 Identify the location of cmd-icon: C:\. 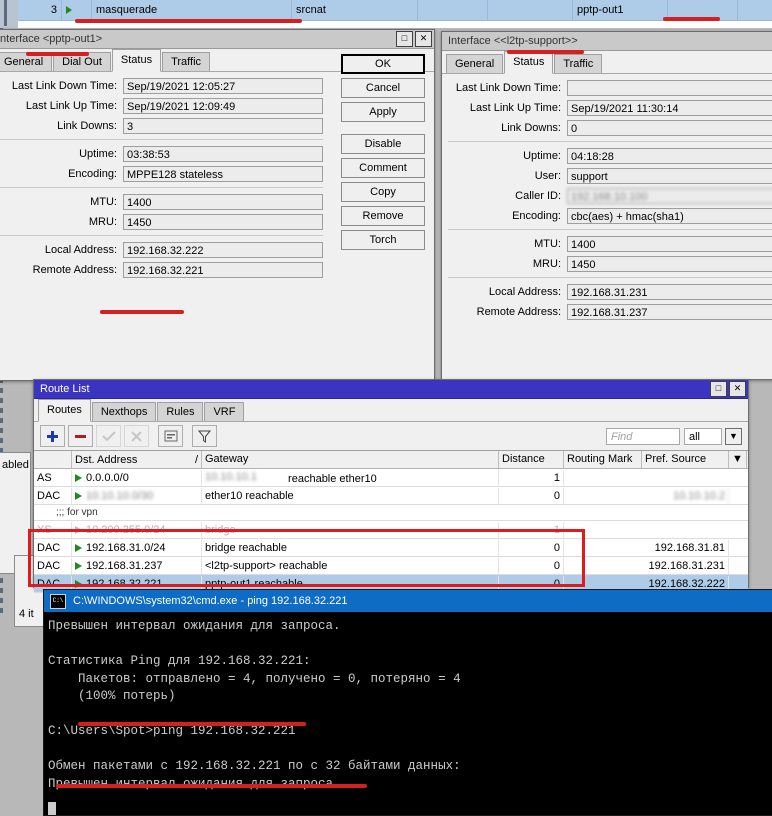
(58, 601).